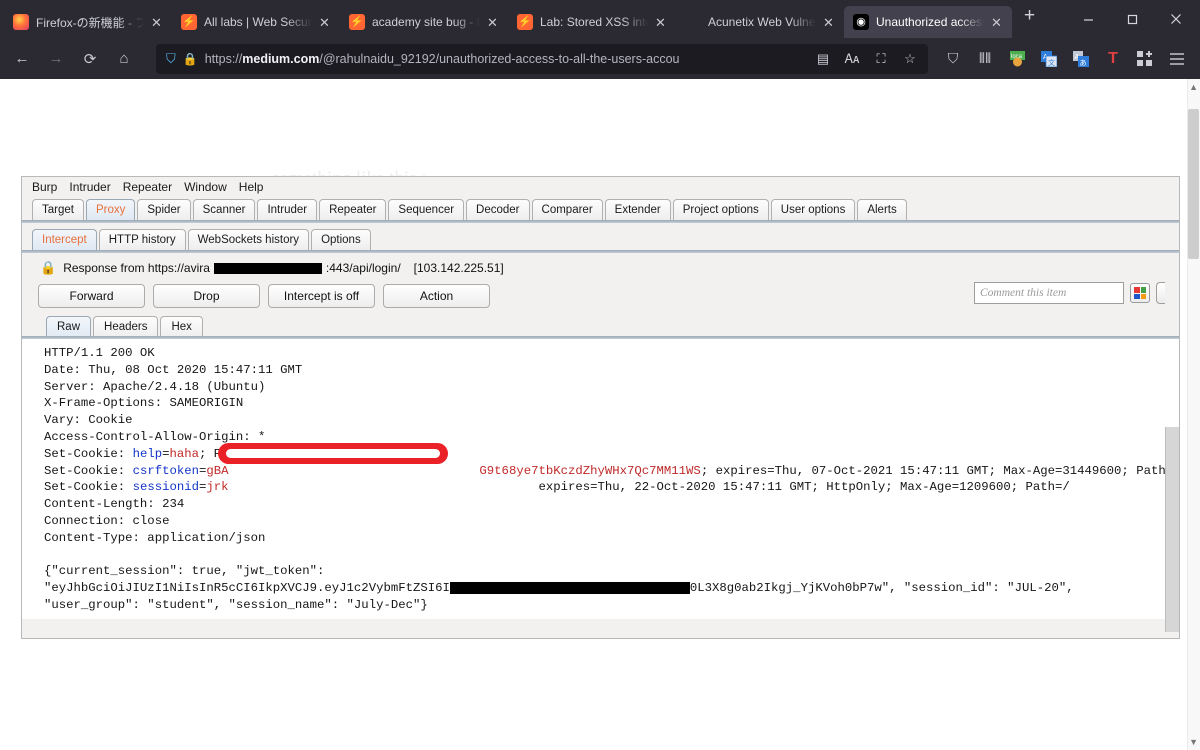 Image resolution: width=1200 pixels, height=750 pixels. I want to click on response-header-content-length: Content-Length: 234, so click(114, 504).